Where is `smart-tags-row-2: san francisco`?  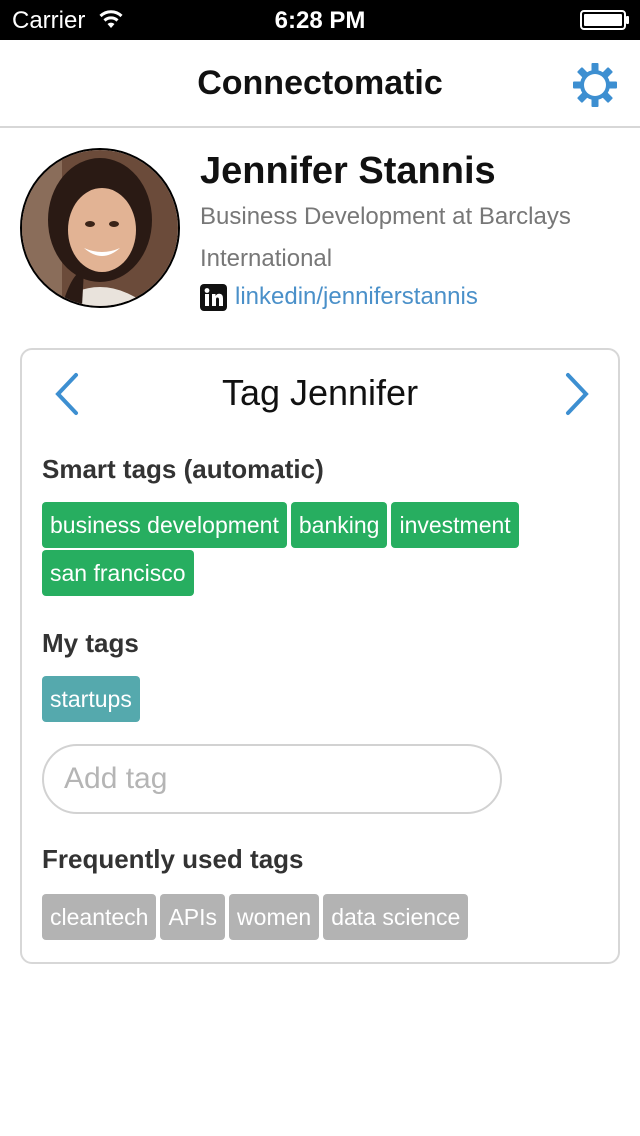 smart-tags-row-2: san francisco is located at coordinates (120, 573).